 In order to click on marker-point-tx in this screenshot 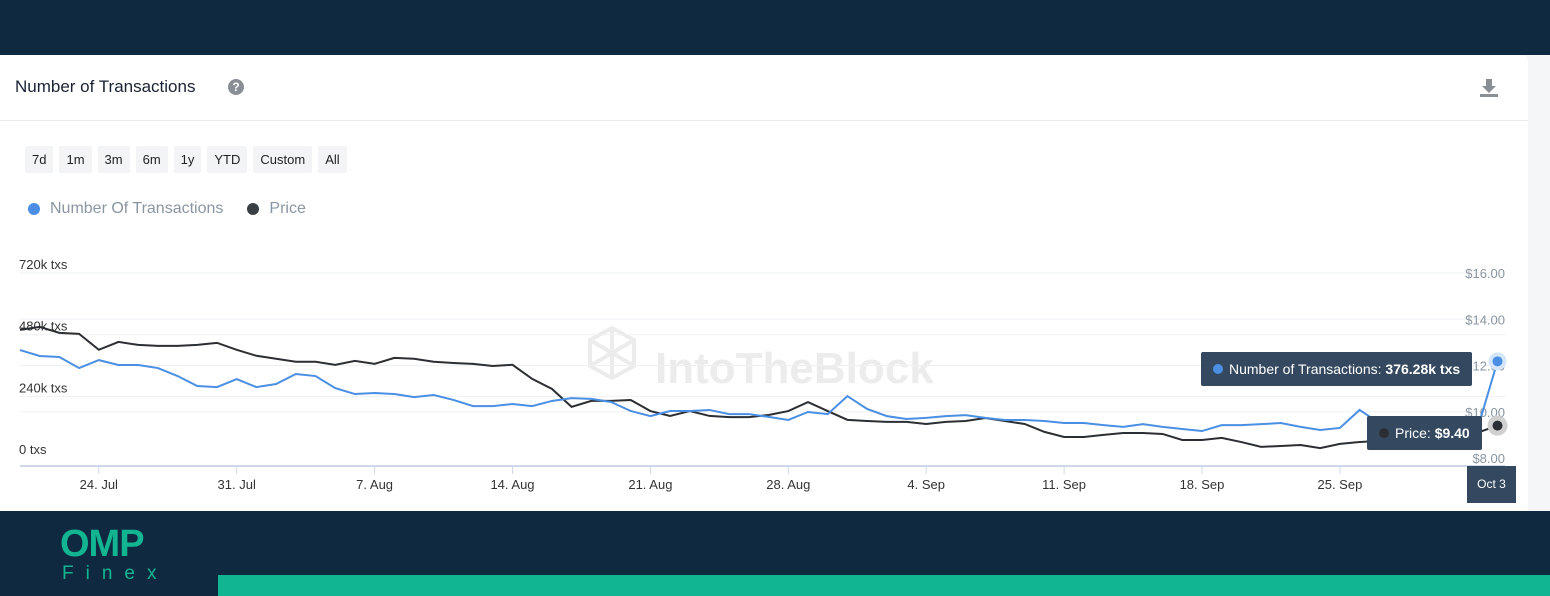, I will do `click(1497, 361)`.